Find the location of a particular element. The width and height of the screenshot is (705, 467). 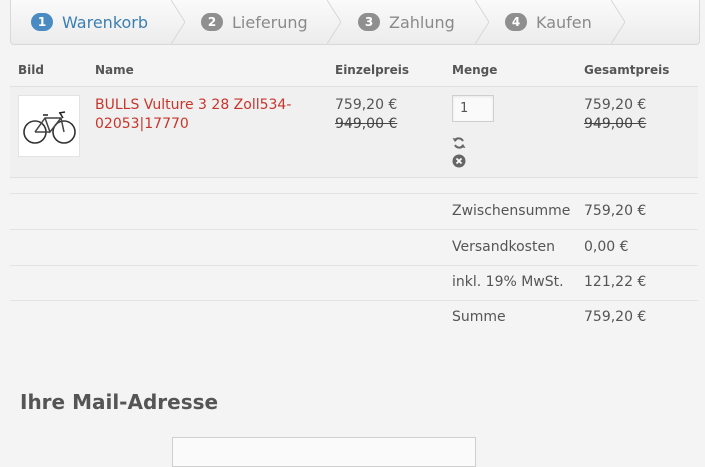

total-price-cell: 759,20 € 949,00 € is located at coordinates (615, 115).